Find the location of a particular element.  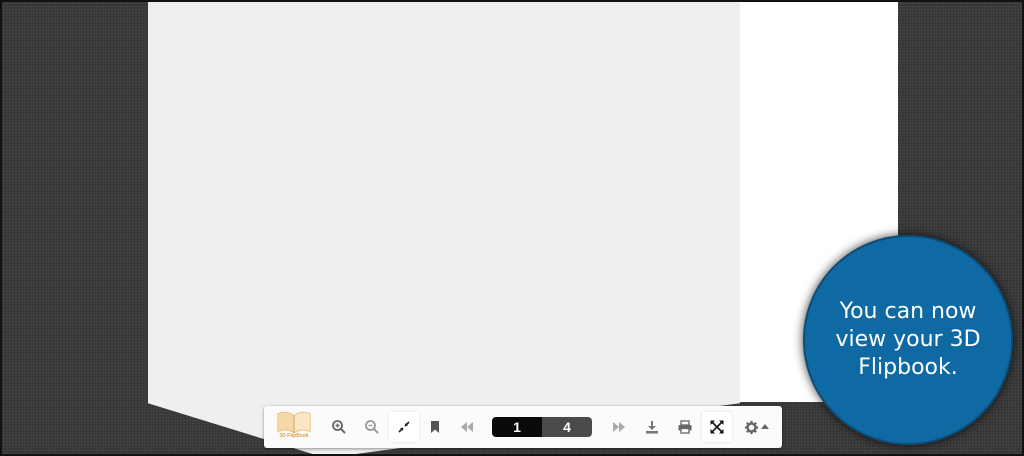

previous-page-button is located at coordinates (467, 427).